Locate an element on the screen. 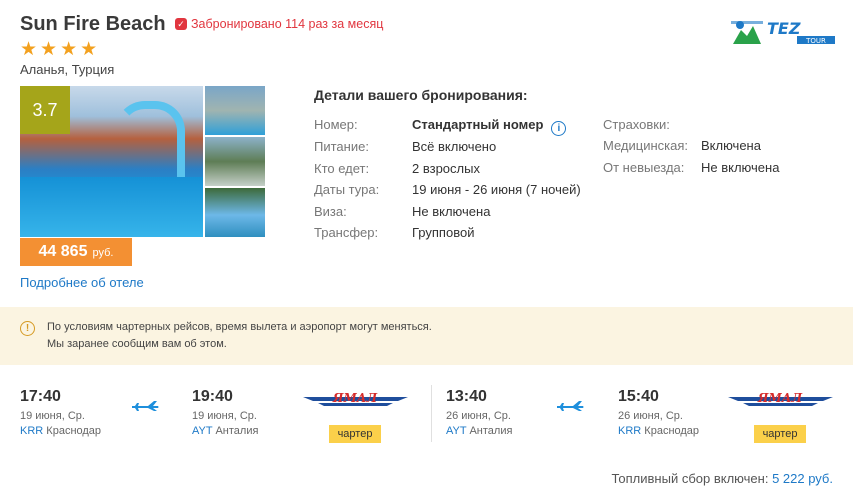  main-photo: 3.7 is located at coordinates (111, 161).